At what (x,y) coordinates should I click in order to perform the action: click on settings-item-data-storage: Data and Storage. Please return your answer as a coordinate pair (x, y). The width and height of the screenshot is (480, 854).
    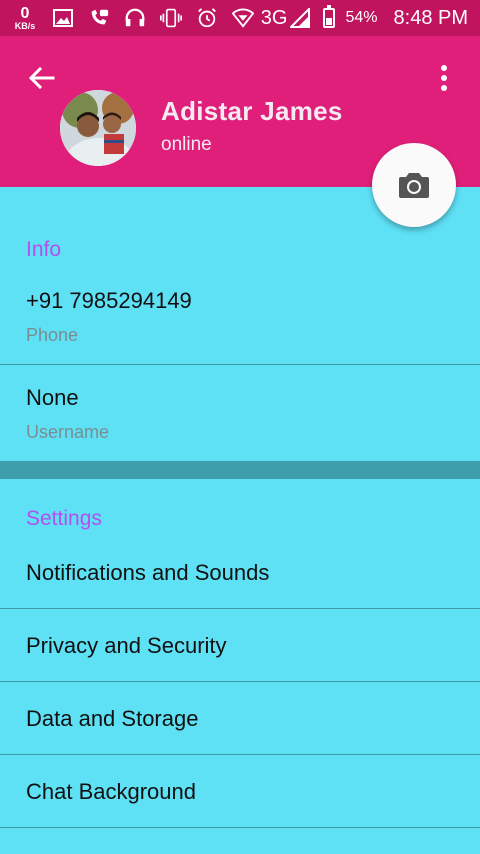
    Looking at the image, I should click on (240, 718).